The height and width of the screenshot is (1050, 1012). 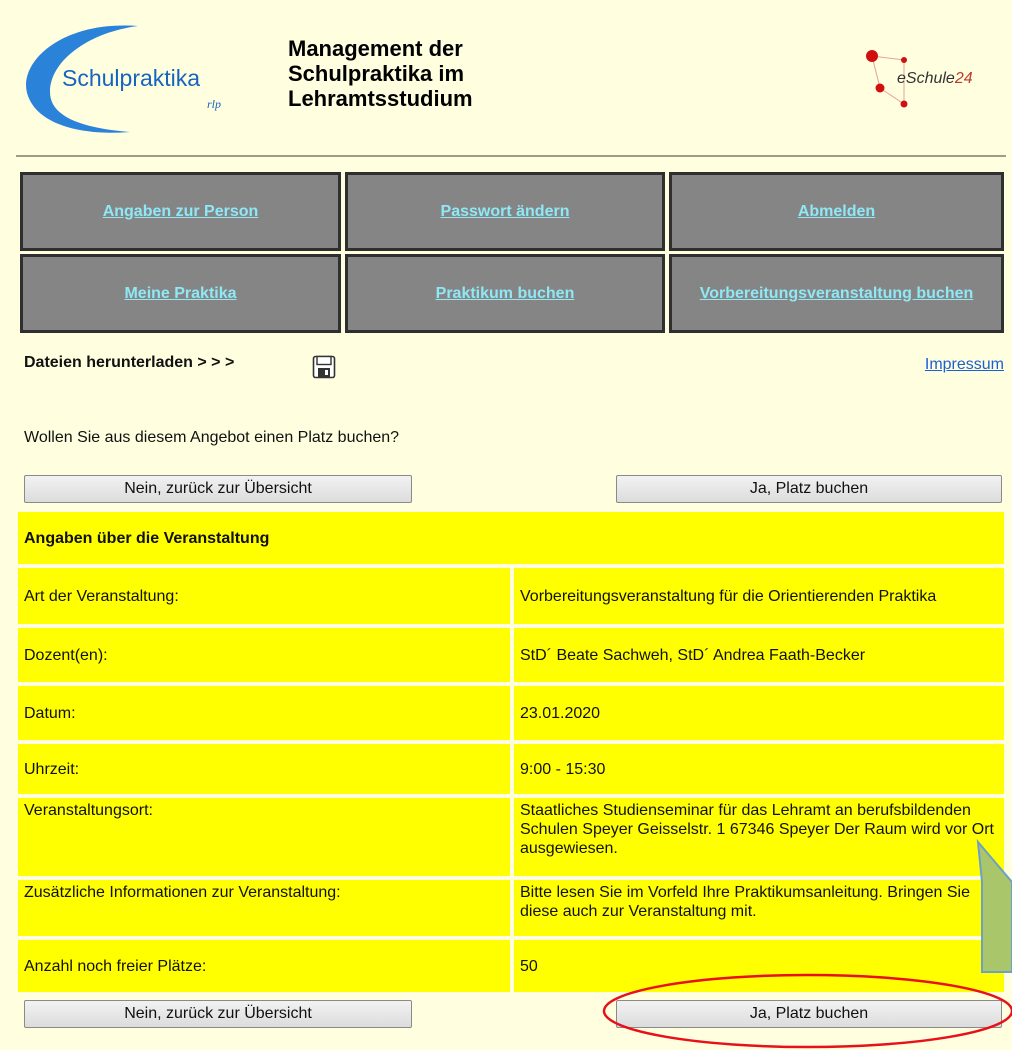 What do you see at coordinates (218, 489) in the screenshot?
I see `back-to-overview-button-top: Nein, zurück zur Übersicht` at bounding box center [218, 489].